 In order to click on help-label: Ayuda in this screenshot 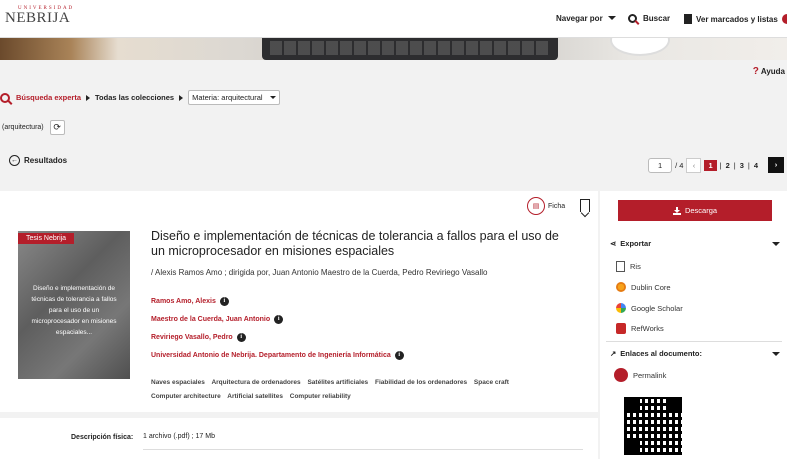, I will do `click(772, 71)`.